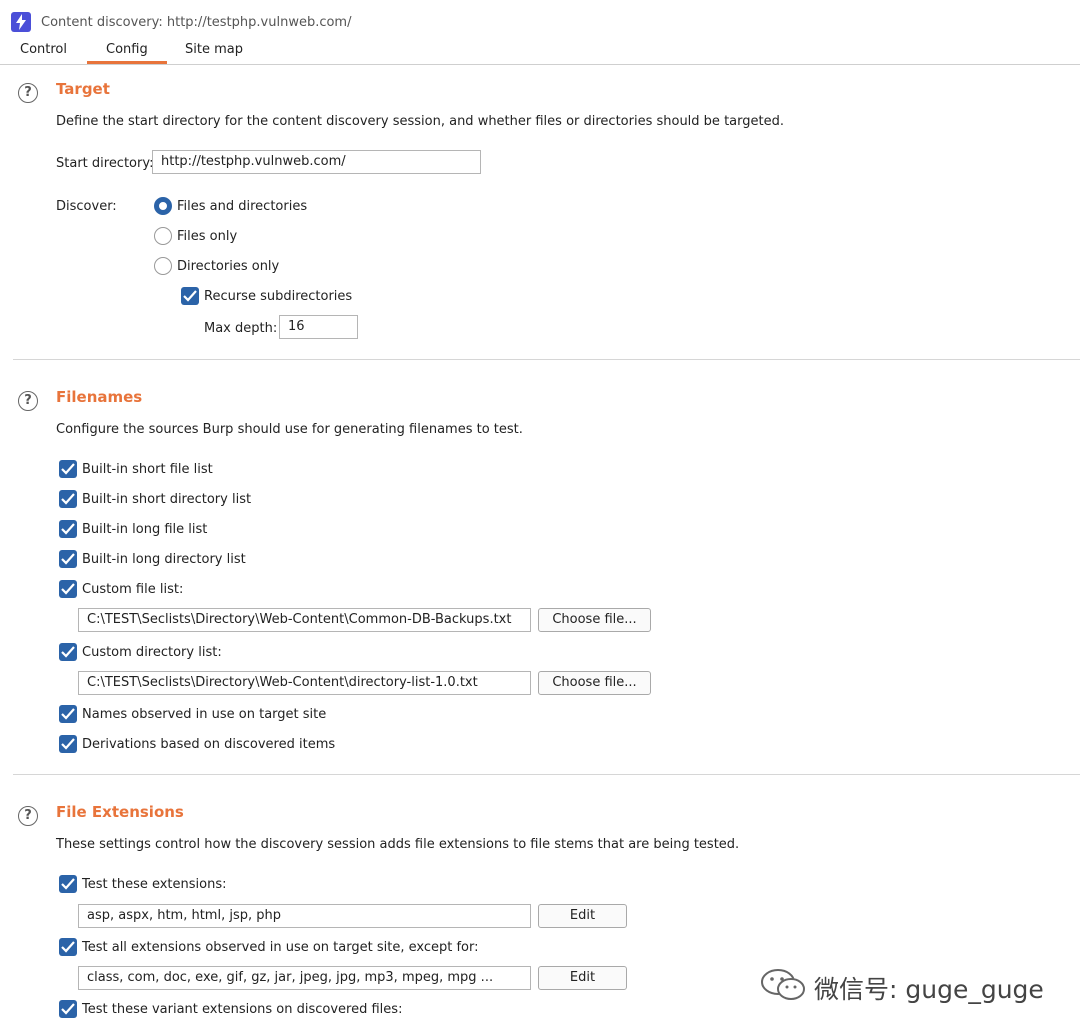 Image resolution: width=1080 pixels, height=1034 pixels. Describe the element at coordinates (43, 49) in the screenshot. I see `tab-control: Control` at that location.